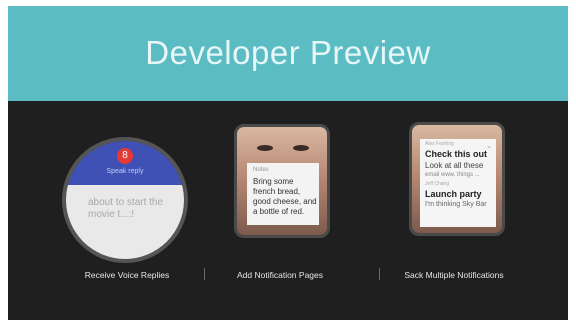 This screenshot has height=323, width=576. What do you see at coordinates (125, 171) in the screenshot?
I see `speak-reply-label: Speak reply` at bounding box center [125, 171].